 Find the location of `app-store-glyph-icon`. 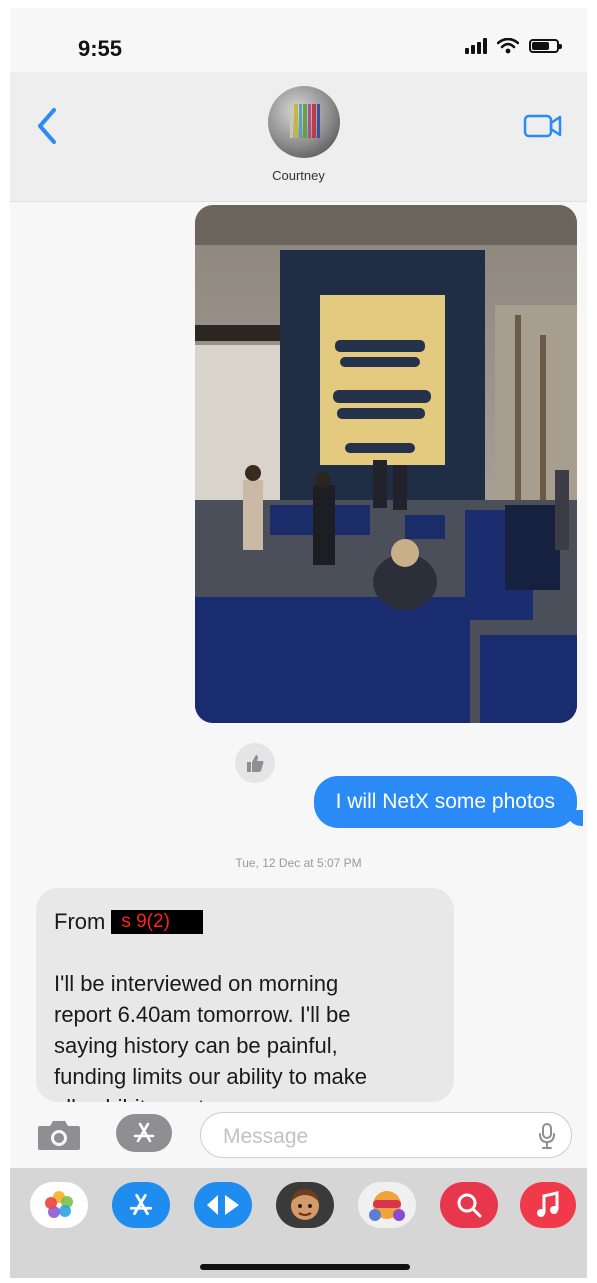

app-store-glyph-icon is located at coordinates (144, 1132).